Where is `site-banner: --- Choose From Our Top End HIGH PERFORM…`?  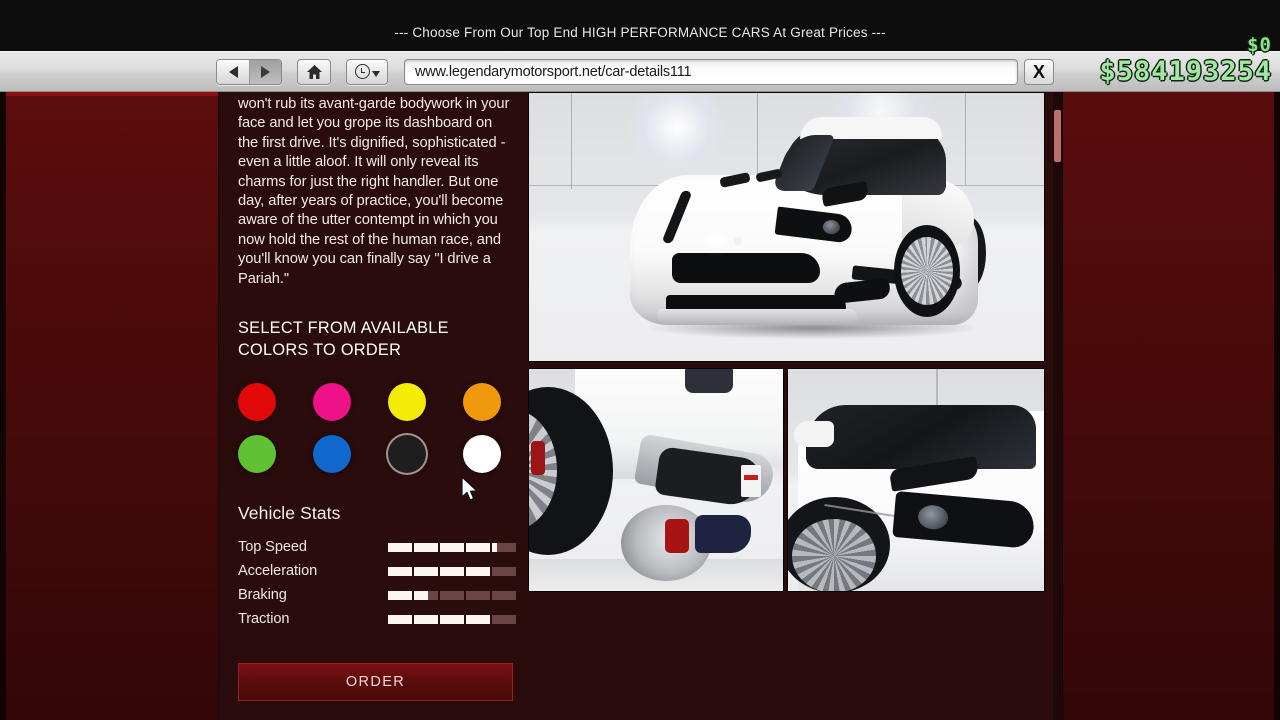
site-banner: --- Choose From Our Top End HIGH PERFORM… is located at coordinates (640, 25).